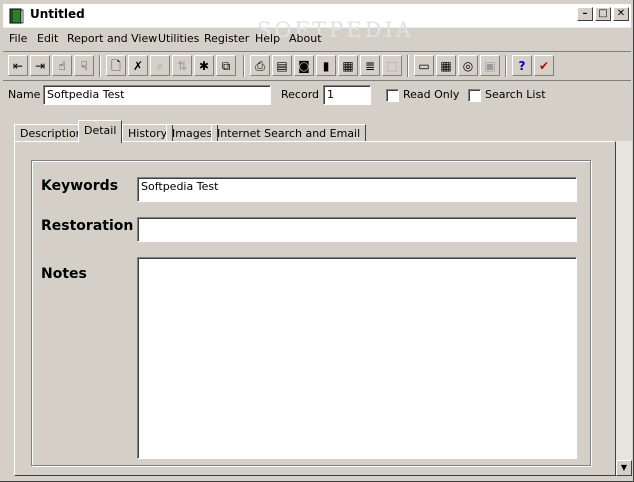  Describe the element at coordinates (431, 94) in the screenshot. I see `read-only-label: Read Only` at that location.